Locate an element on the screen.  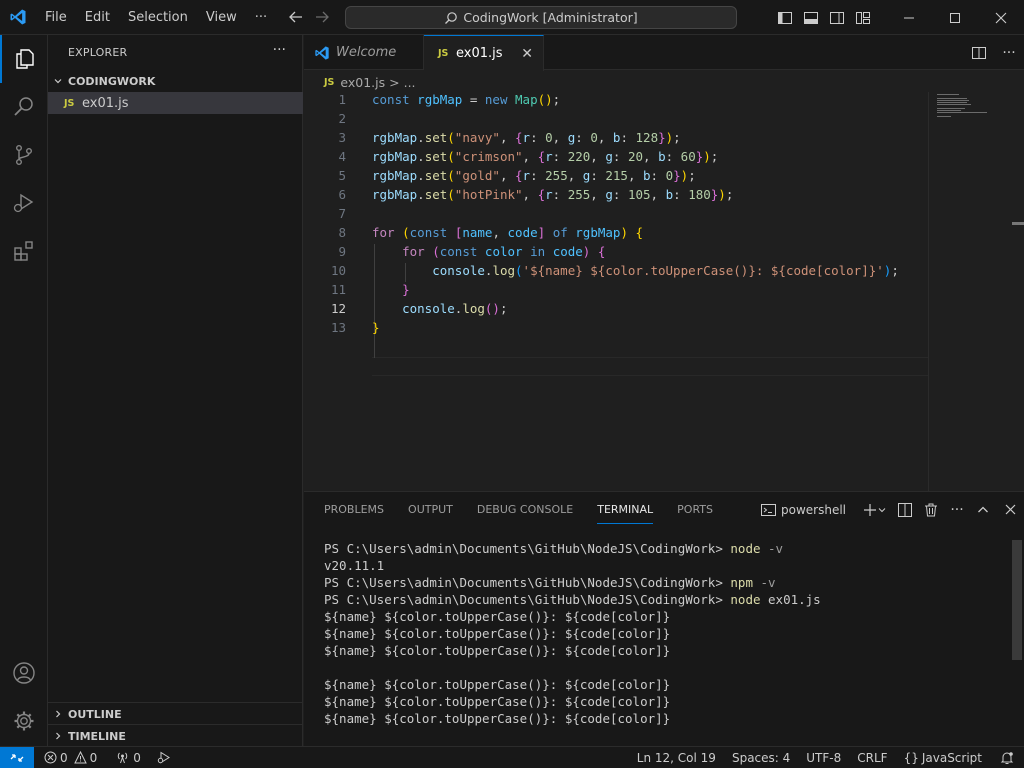
menu-view: View is located at coordinates (221, 17).